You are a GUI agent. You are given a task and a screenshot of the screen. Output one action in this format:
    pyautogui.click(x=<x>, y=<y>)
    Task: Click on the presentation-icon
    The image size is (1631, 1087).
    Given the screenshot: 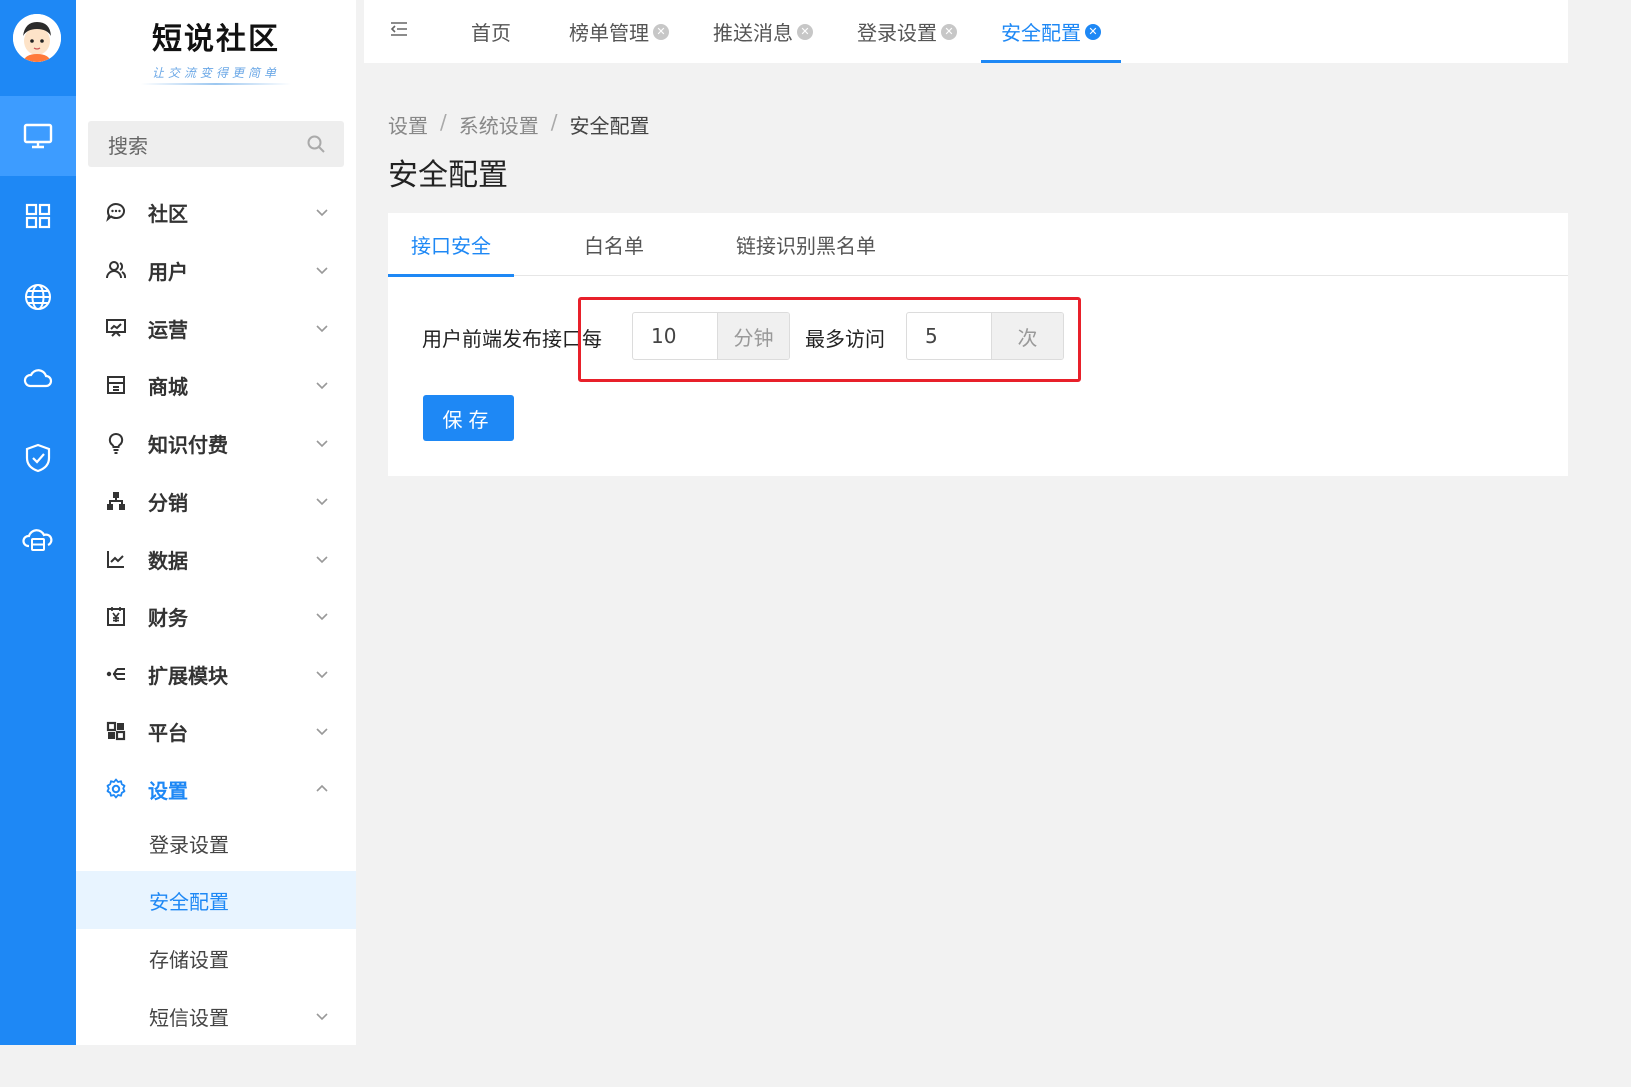 What is the action you would take?
    pyautogui.click(x=116, y=328)
    